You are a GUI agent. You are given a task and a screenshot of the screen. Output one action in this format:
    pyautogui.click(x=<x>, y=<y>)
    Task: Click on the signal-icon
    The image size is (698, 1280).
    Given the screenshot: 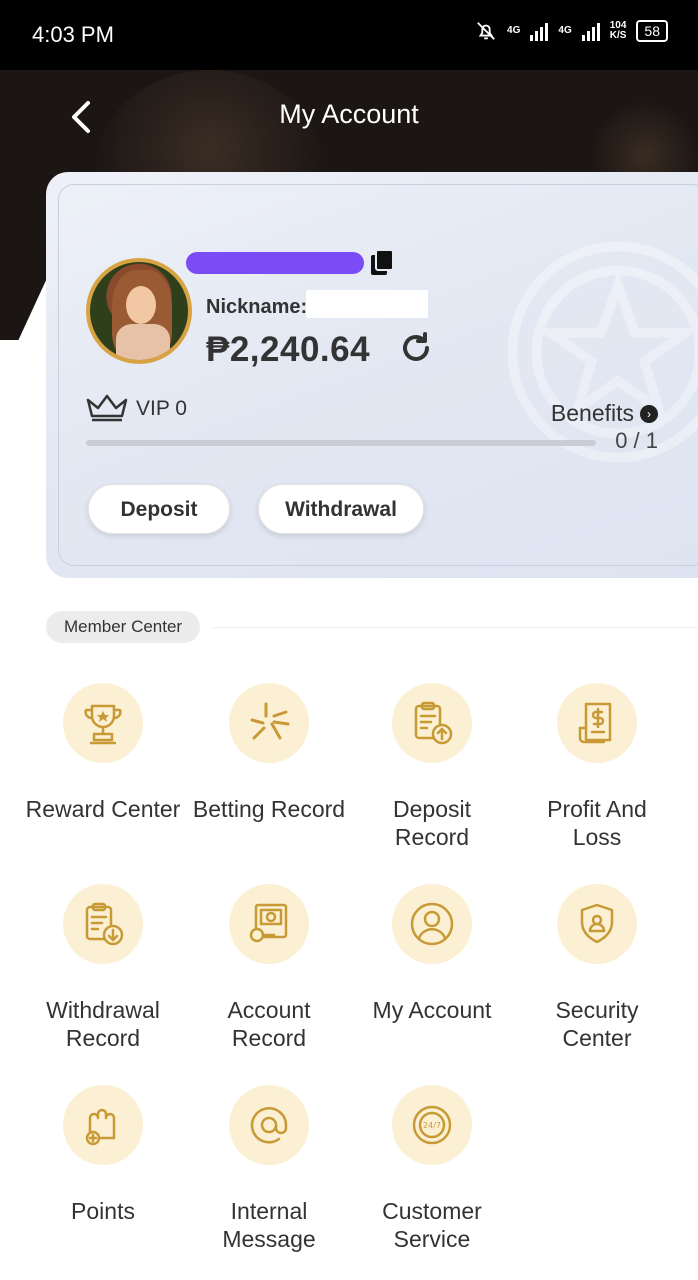 What is the action you would take?
    pyautogui.click(x=539, y=31)
    